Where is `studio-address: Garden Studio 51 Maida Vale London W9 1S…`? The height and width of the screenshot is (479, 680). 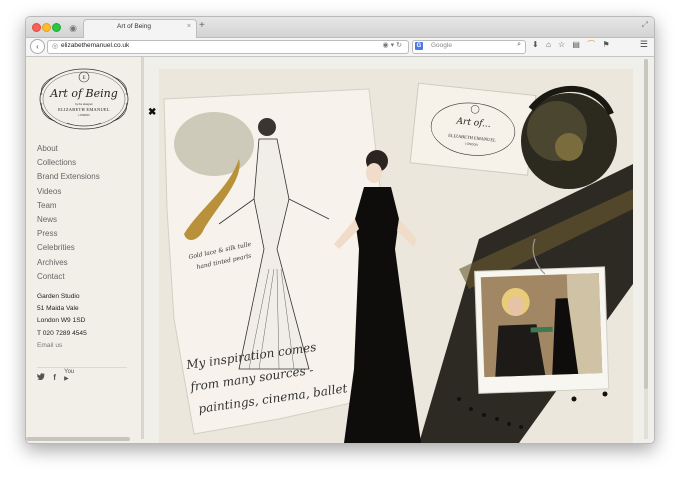 studio-address: Garden Studio 51 Maida Vale London W9 1S… is located at coordinates (62, 321).